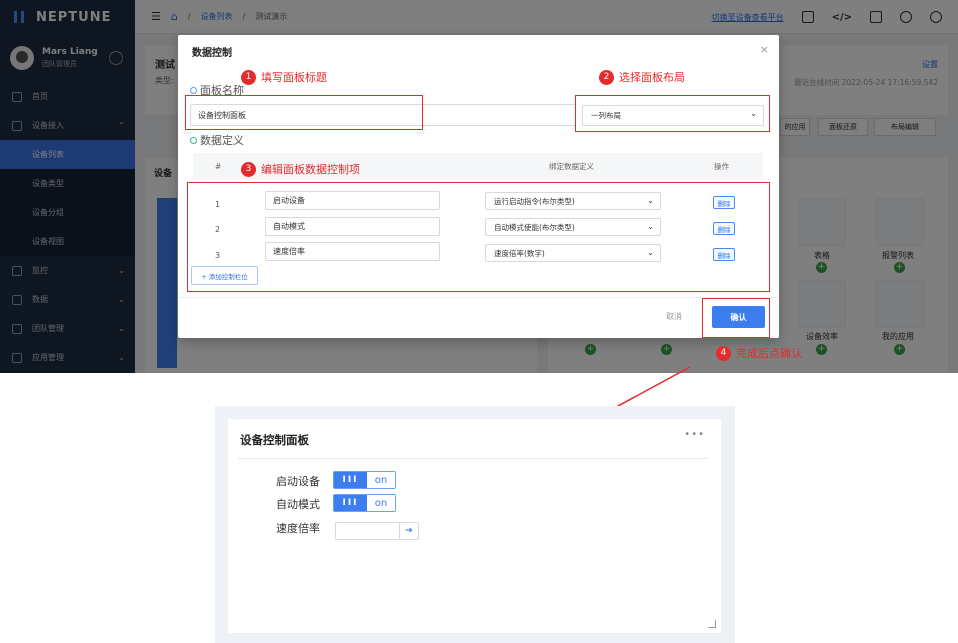 This screenshot has height=643, width=958. What do you see at coordinates (298, 481) in the screenshot?
I see `control-label: 启动设备` at bounding box center [298, 481].